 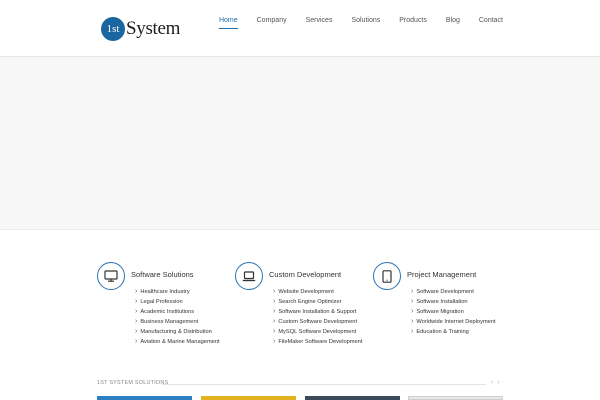 What do you see at coordinates (317, 292) in the screenshot?
I see `list-item: Website Development` at bounding box center [317, 292].